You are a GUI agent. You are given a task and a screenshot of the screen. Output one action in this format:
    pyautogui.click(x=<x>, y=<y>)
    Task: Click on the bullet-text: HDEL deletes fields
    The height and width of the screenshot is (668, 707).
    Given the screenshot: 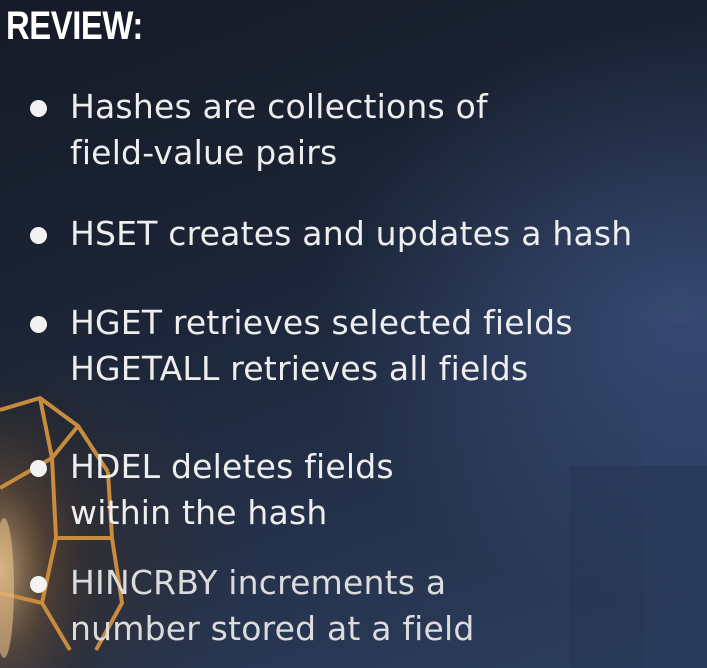 What is the action you would take?
    pyautogui.click(x=232, y=466)
    